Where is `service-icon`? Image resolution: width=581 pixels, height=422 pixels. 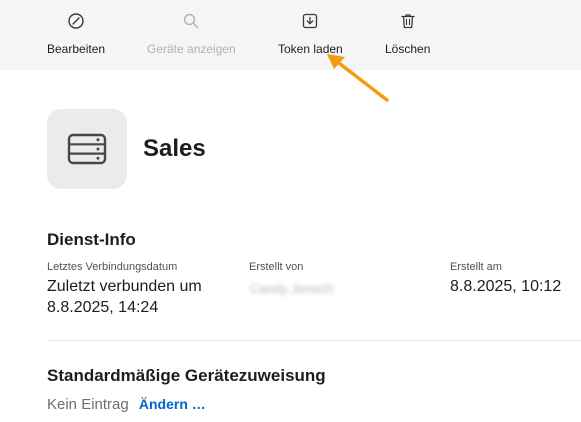 service-icon is located at coordinates (87, 149).